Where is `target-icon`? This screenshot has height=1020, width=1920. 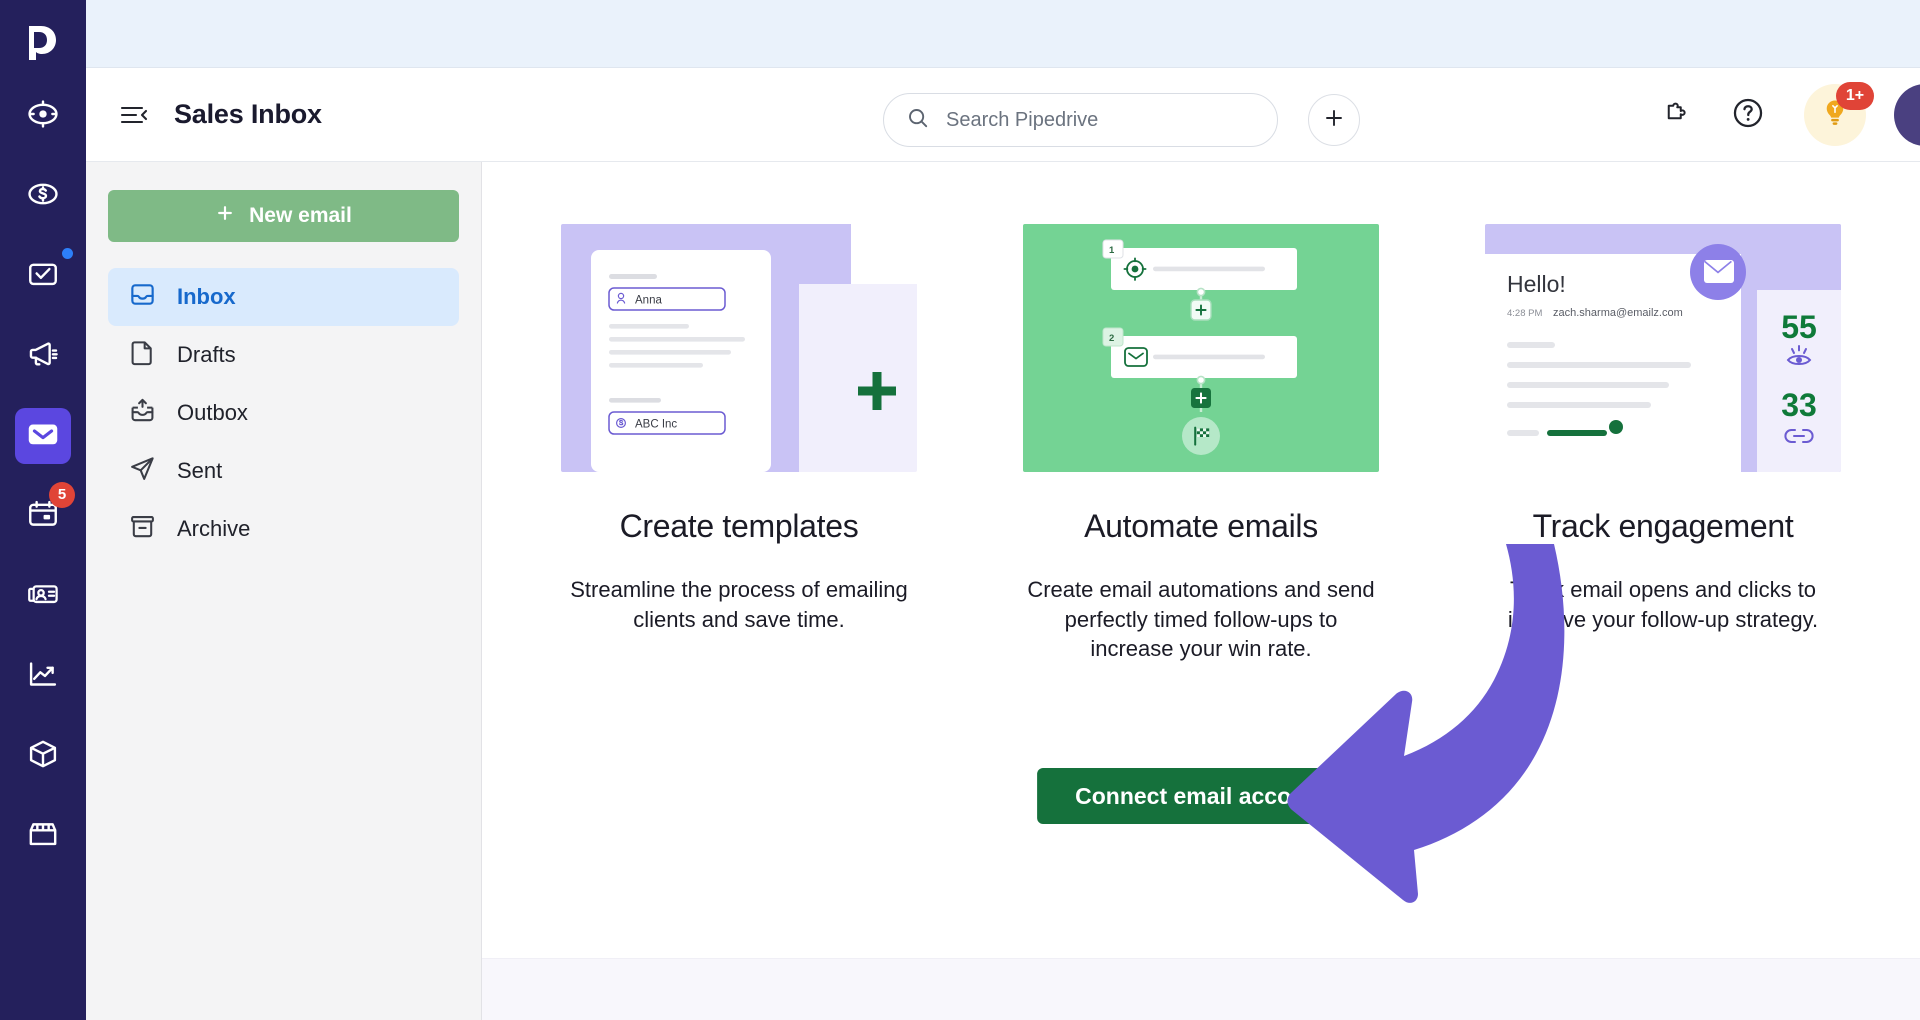
target-icon is located at coordinates (43, 116).